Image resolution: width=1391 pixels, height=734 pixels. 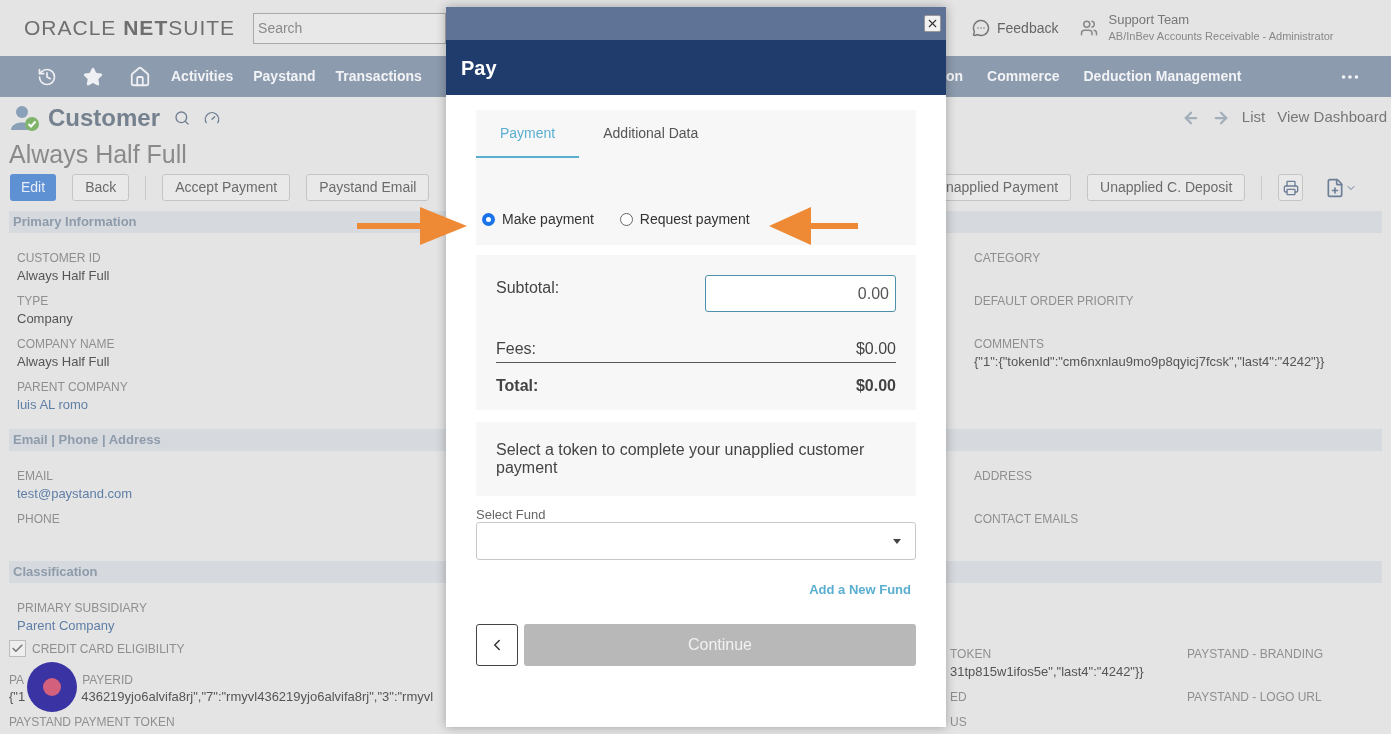 What do you see at coordinates (104, 117) in the screenshot?
I see `record-type: Customer` at bounding box center [104, 117].